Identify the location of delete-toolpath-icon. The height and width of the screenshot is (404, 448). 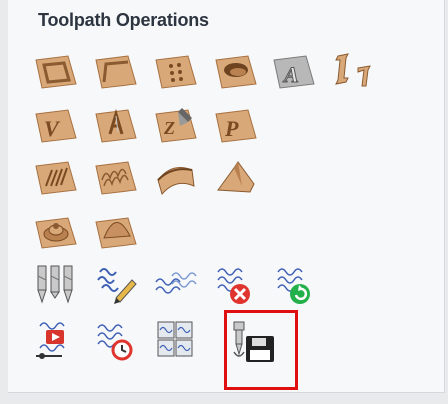
(236, 284).